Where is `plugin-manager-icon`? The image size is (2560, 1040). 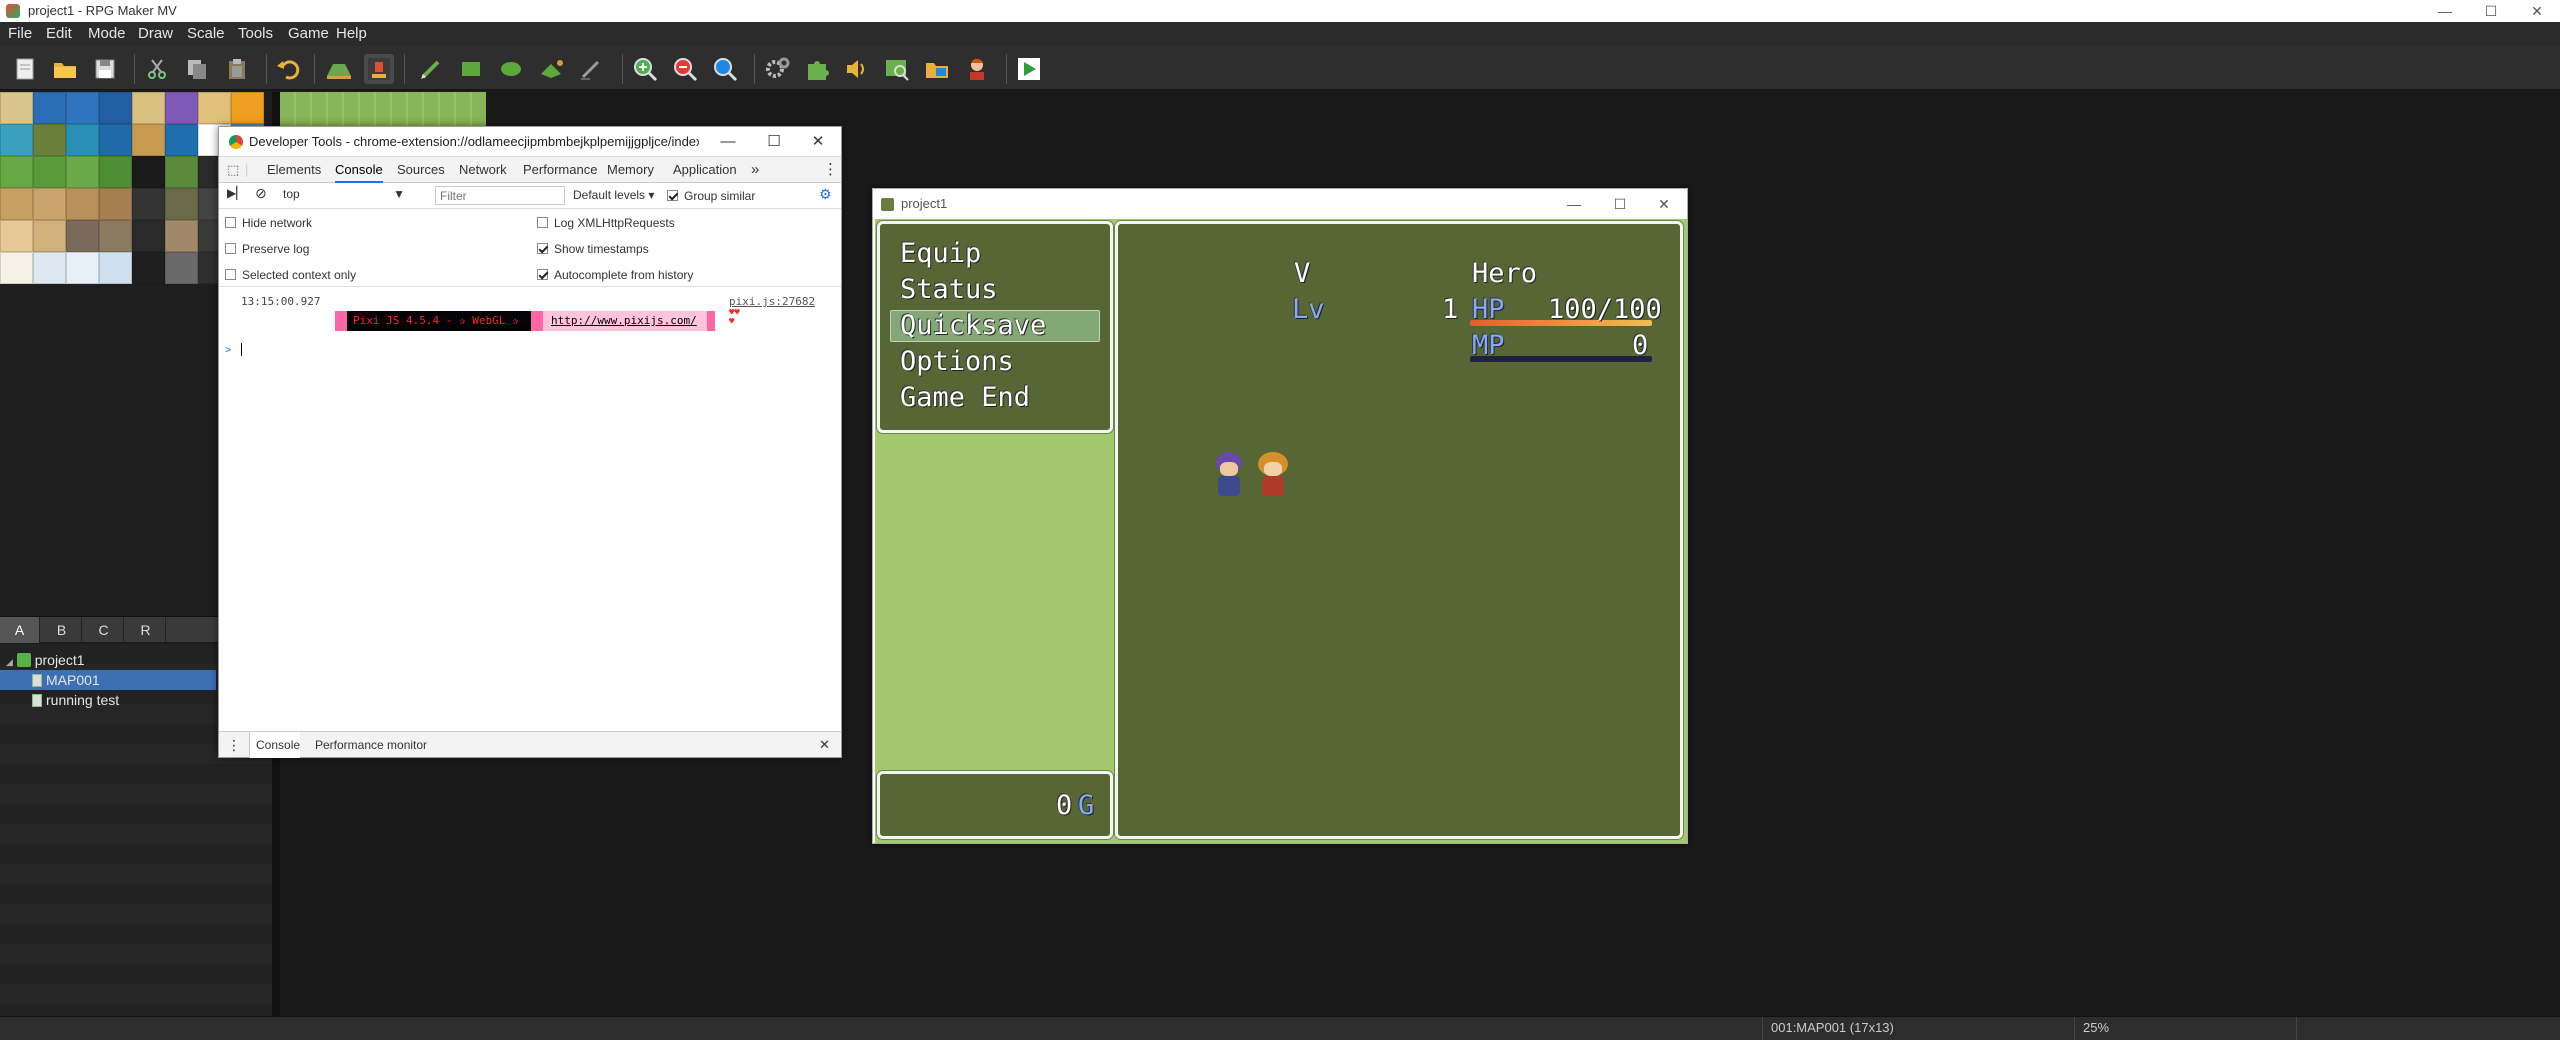 plugin-manager-icon is located at coordinates (817, 69).